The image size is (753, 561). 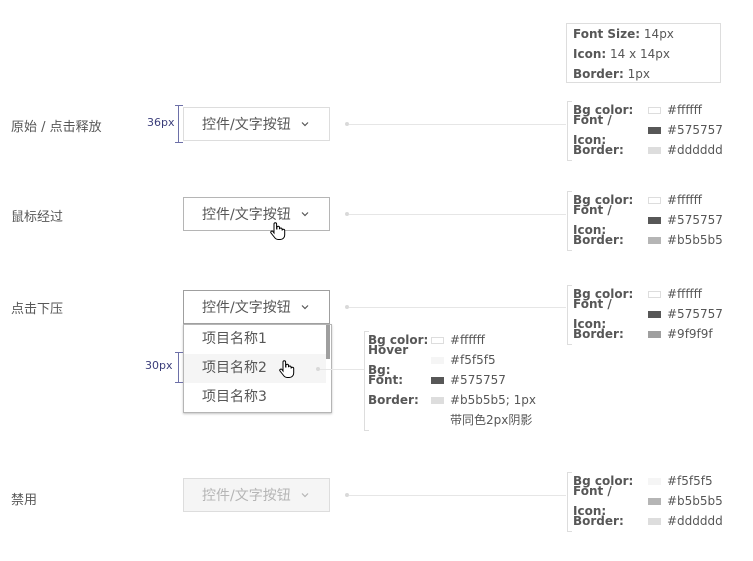 What do you see at coordinates (159, 365) in the screenshot?
I see `dimension-30-label: 30px` at bounding box center [159, 365].